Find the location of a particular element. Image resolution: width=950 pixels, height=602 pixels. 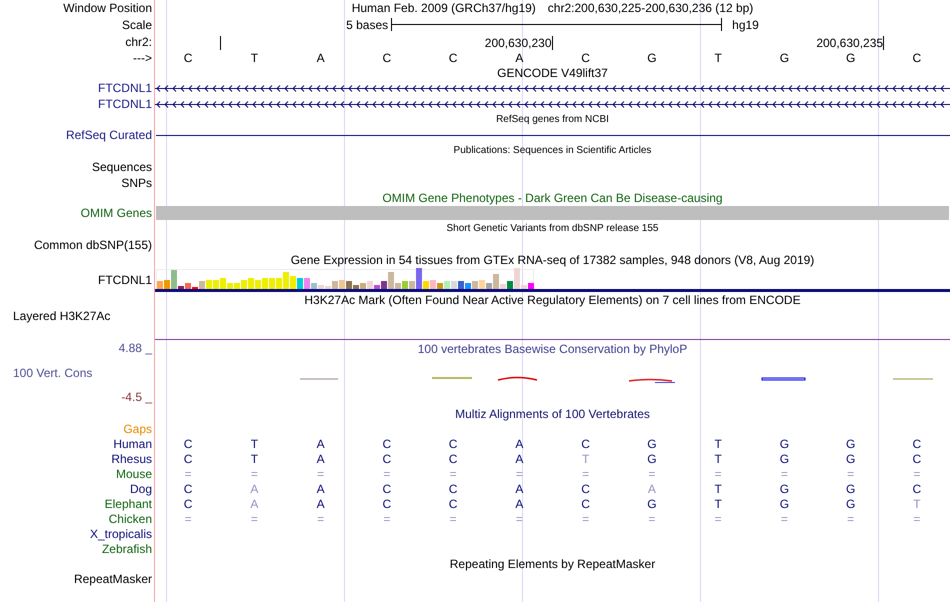

species-label: Dog is located at coordinates (141, 489).